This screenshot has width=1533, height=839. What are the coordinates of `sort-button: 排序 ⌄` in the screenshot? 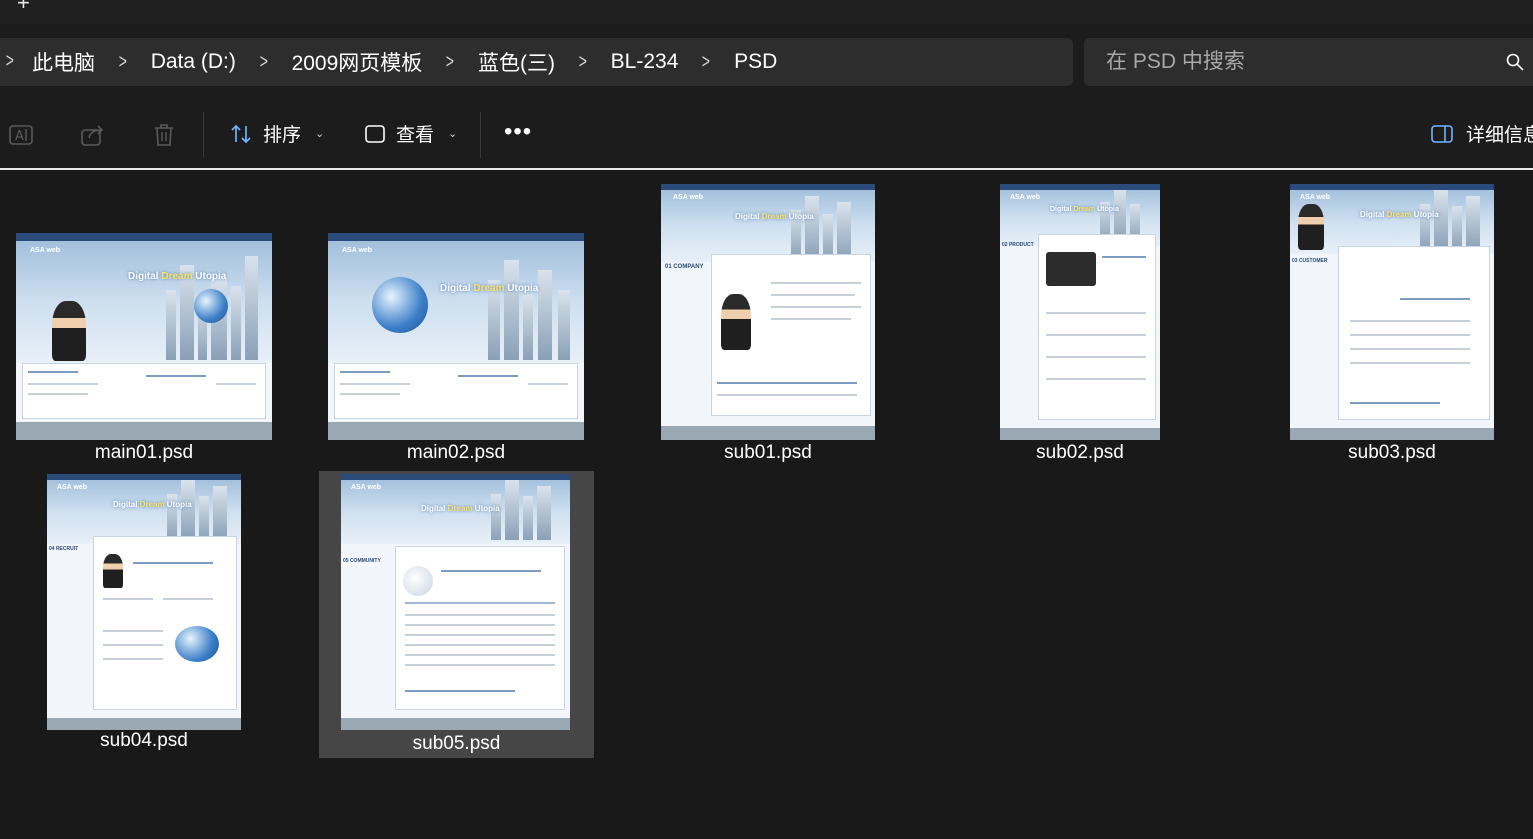 It's located at (276, 133).